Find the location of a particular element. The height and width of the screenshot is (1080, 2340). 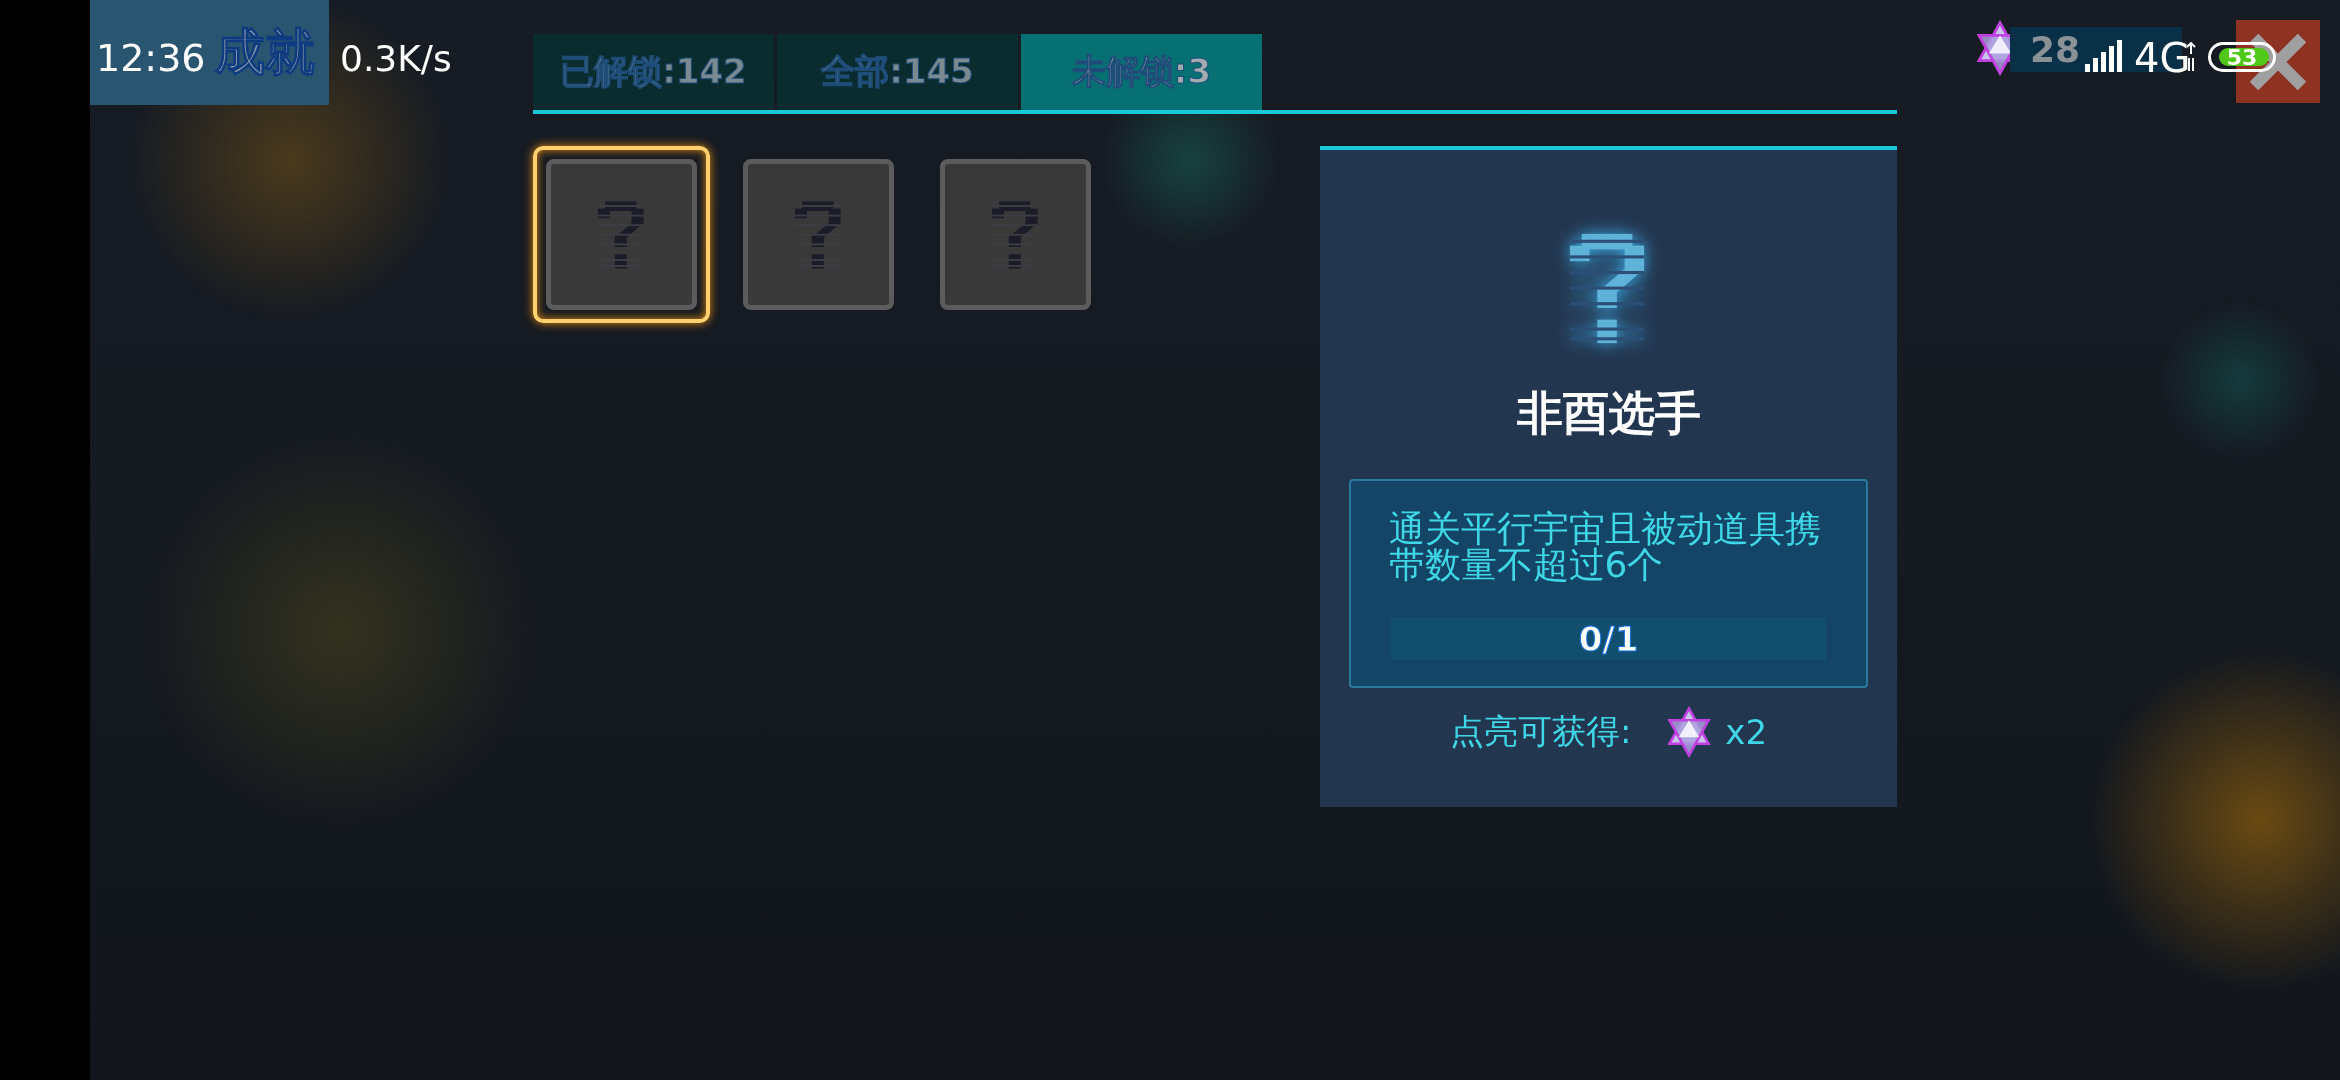

reward-label: 点亮可获得: is located at coordinates (1540, 731).